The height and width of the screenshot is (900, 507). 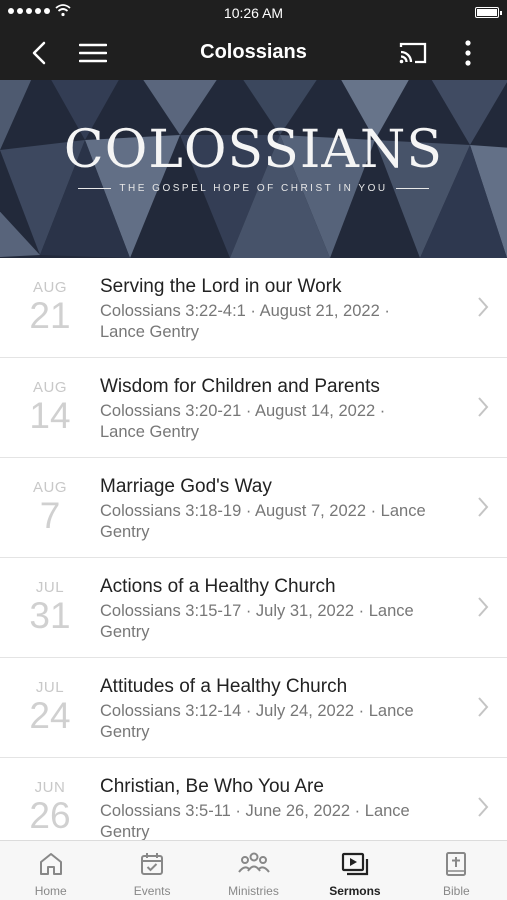 I want to click on date-day: 7, so click(x=50, y=515).